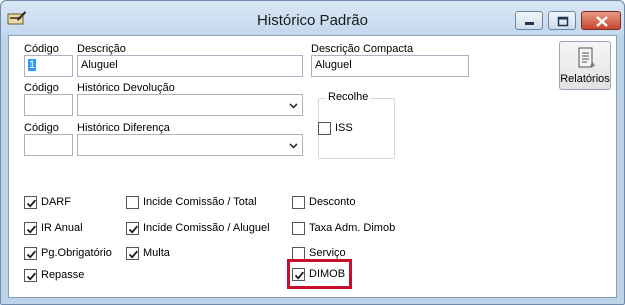 This screenshot has width=625, height=305. I want to click on ir-anual-checkbox: IR Anual, so click(69, 229).